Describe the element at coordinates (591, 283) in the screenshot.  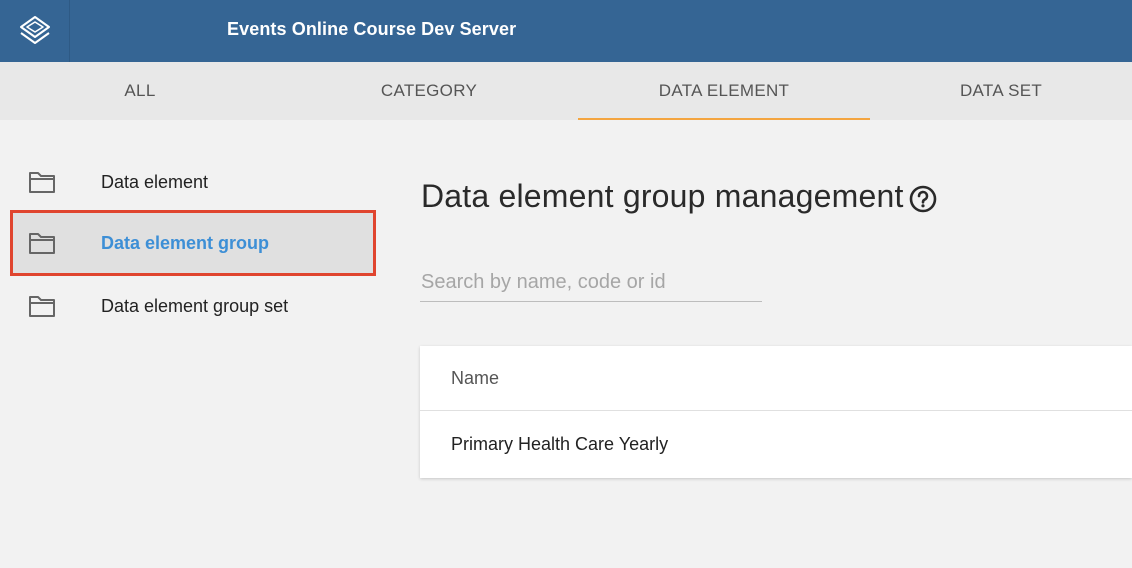
I see `search-input` at that location.